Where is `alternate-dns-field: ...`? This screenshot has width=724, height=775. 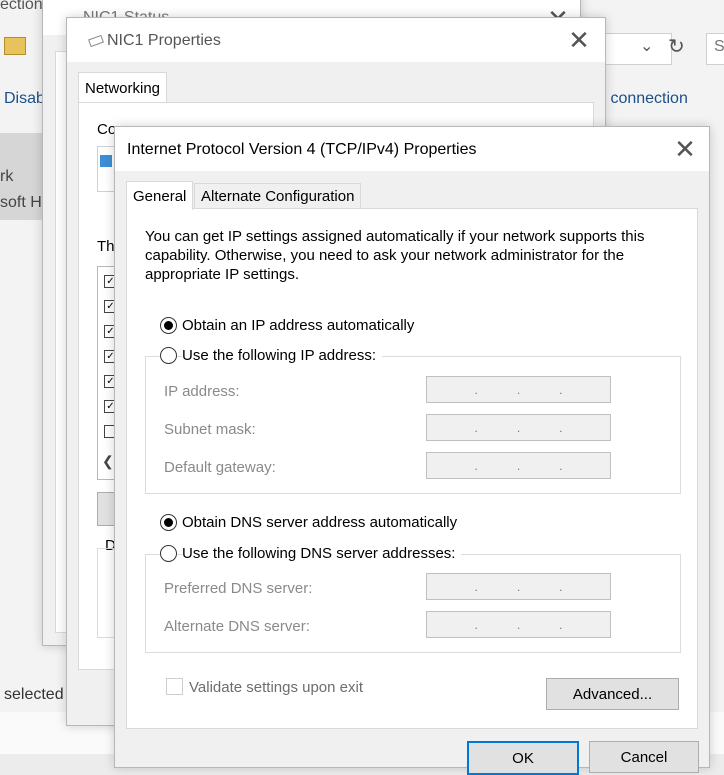
alternate-dns-field: ... is located at coordinates (518, 624).